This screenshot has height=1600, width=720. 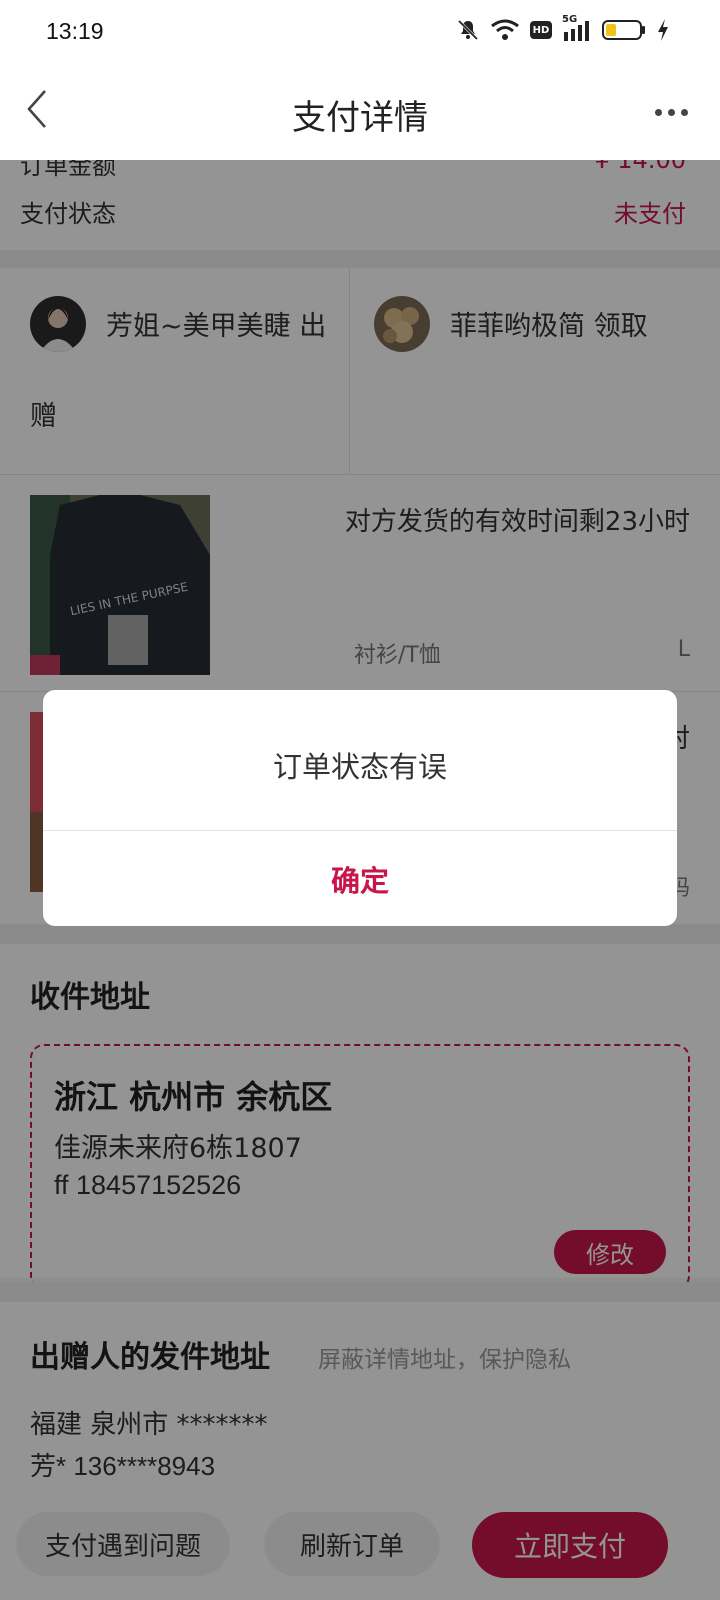 I want to click on status-icons: HD 5G, so click(x=563, y=28).